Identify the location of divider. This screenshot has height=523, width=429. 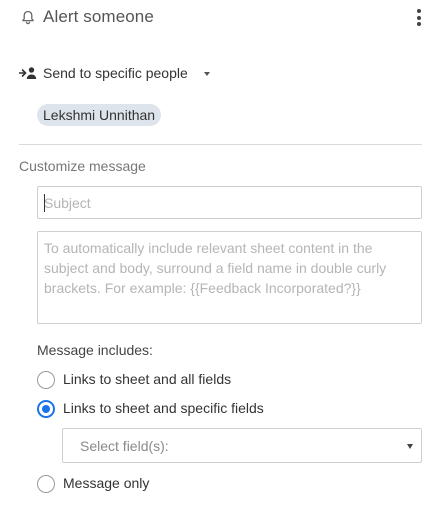
(220, 144).